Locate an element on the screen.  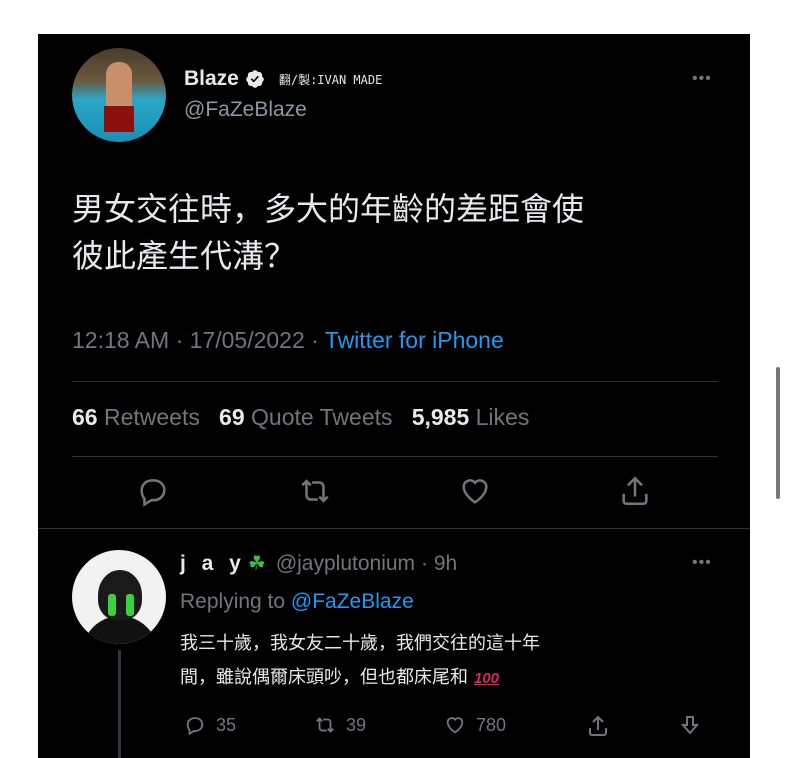
watermark-text: 翻/製:IVAN MADE is located at coordinates (330, 79).